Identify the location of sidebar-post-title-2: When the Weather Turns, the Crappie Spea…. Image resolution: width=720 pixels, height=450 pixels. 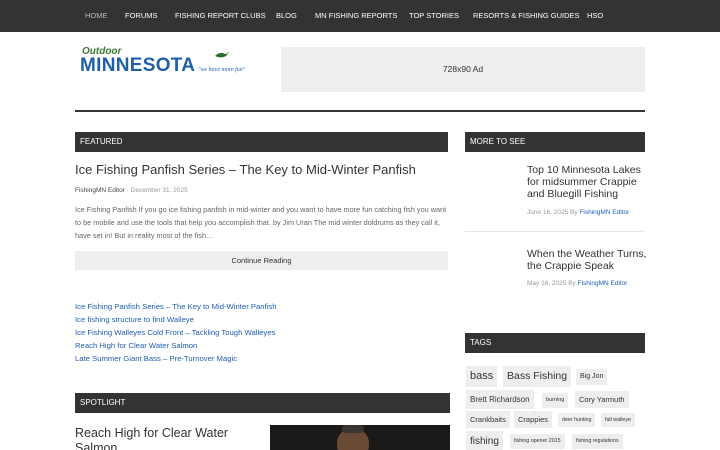
(587, 260).